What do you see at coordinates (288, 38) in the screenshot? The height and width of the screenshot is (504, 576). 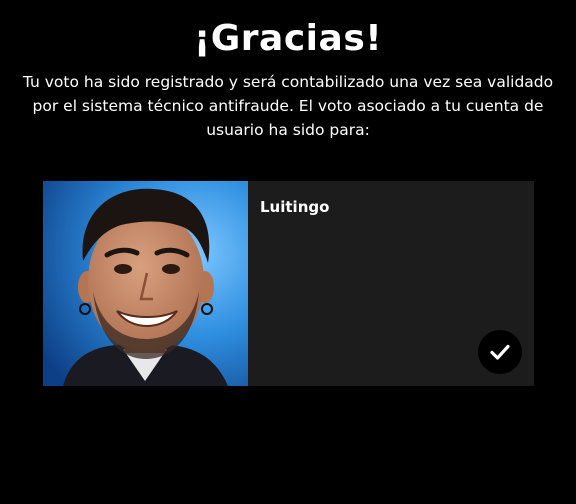 I see `page-title: ¡Gracias!` at bounding box center [288, 38].